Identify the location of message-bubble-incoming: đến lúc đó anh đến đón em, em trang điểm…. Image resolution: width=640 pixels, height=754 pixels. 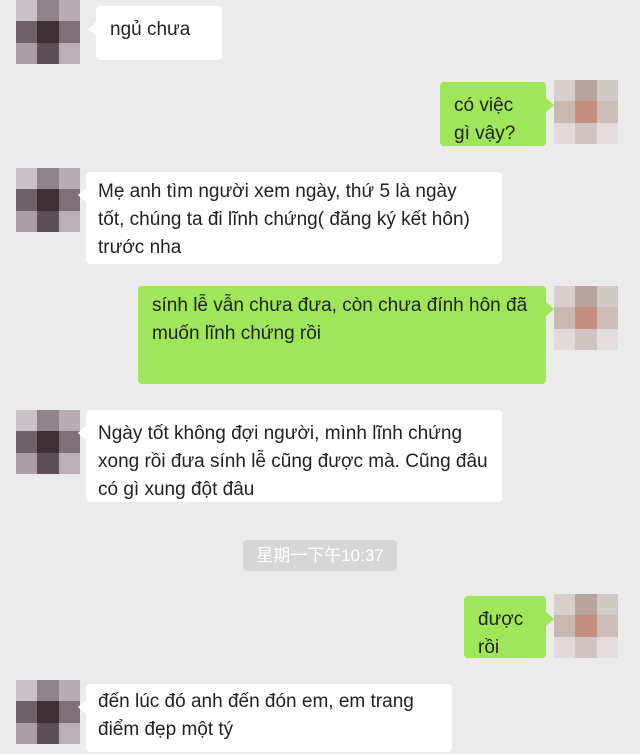
(265, 718).